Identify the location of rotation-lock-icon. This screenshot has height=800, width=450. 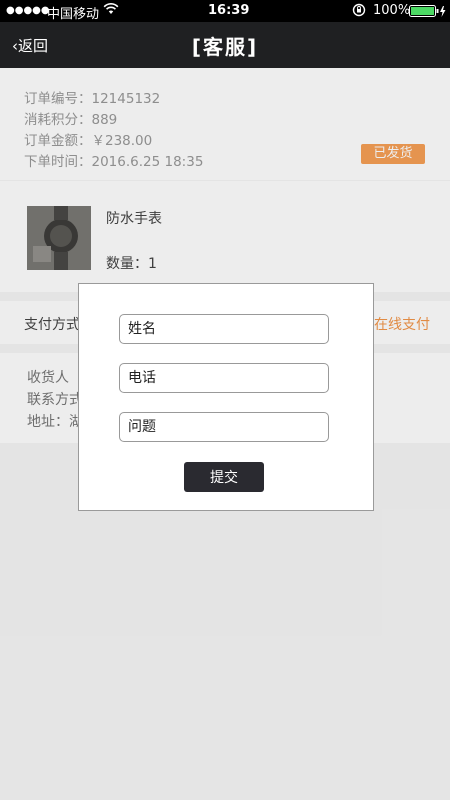
(359, 12).